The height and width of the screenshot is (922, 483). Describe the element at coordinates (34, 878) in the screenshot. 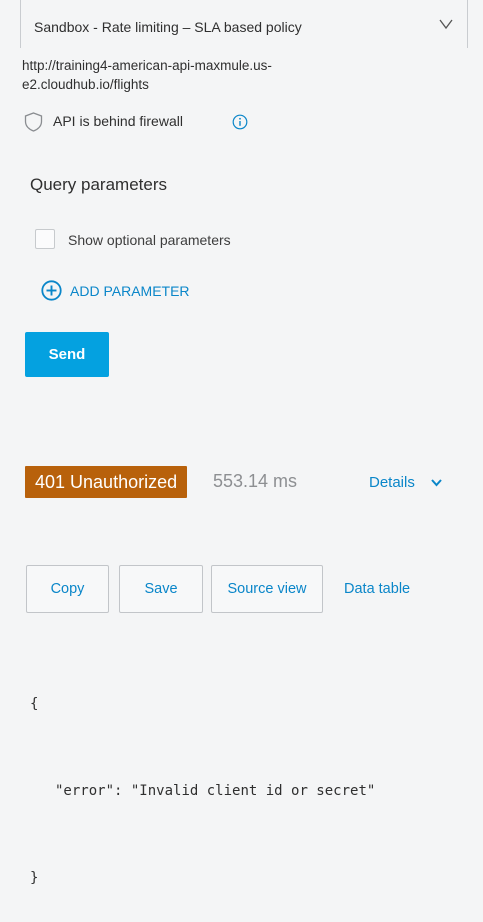

I see `code-brace-close: }` at that location.